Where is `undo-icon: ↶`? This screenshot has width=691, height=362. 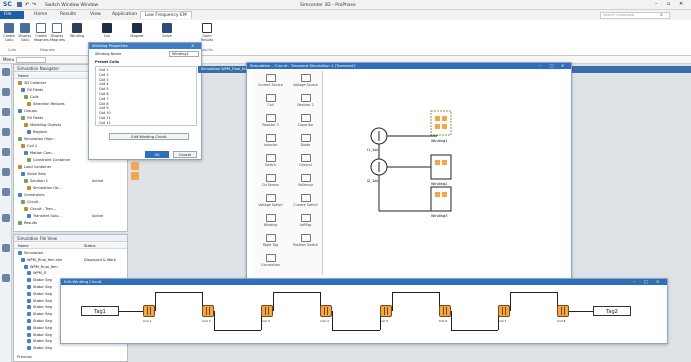
undo-icon: ↶ is located at coordinates (27, 5).